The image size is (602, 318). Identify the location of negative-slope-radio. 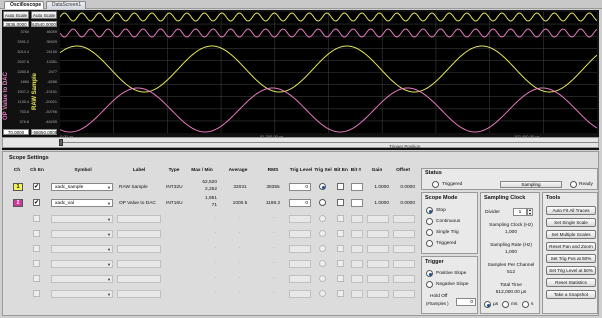
(429, 284).